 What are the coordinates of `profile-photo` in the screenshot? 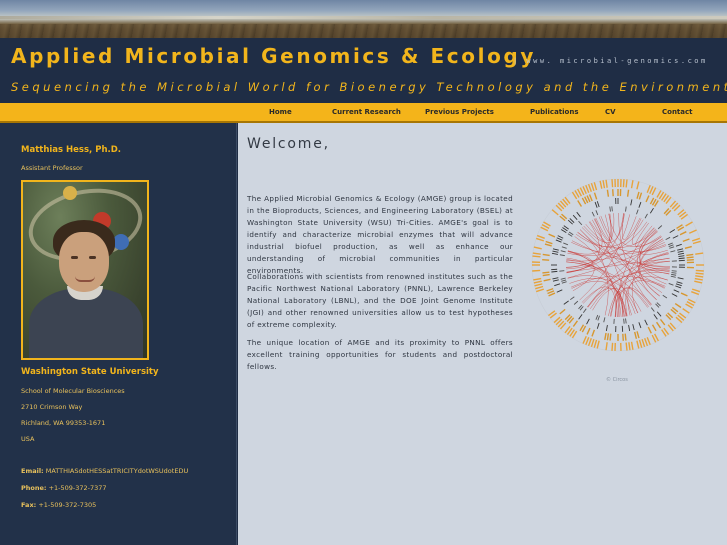 It's located at (85, 270).